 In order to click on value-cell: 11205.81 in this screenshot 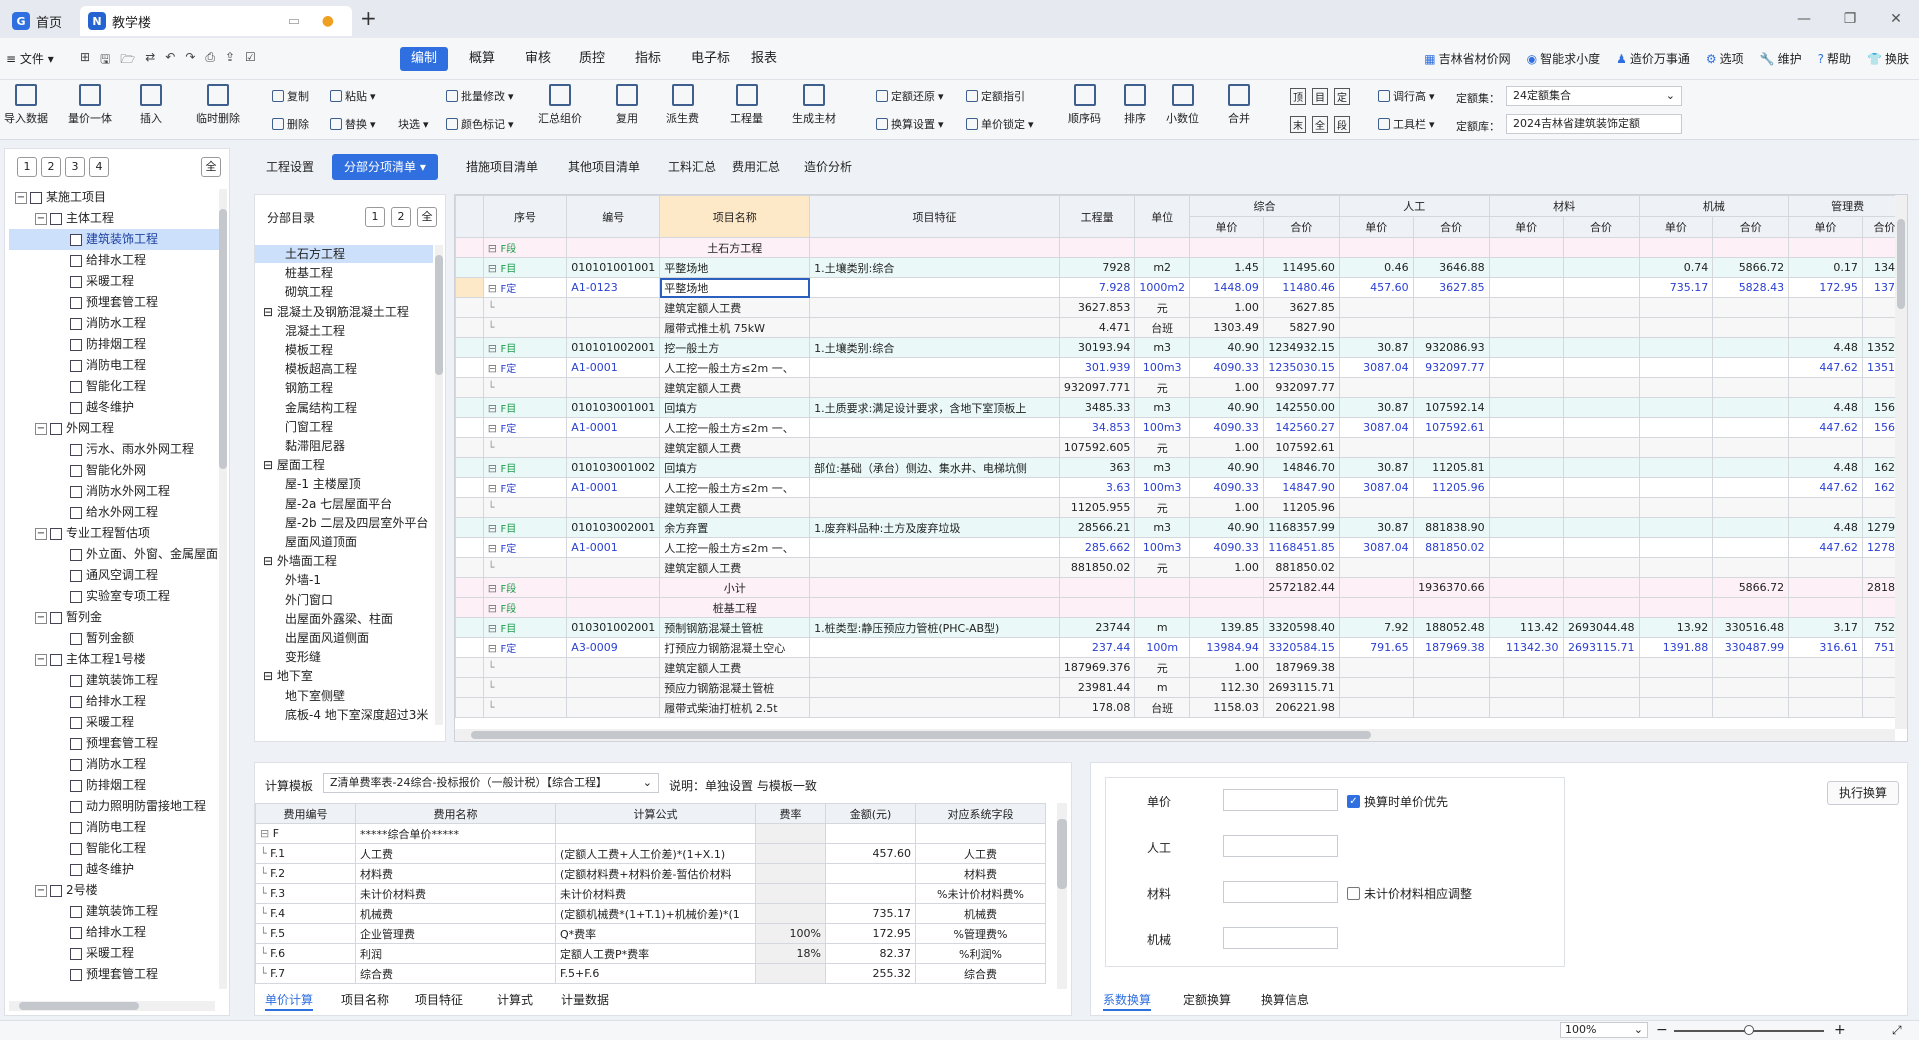, I will do `click(1451, 467)`.